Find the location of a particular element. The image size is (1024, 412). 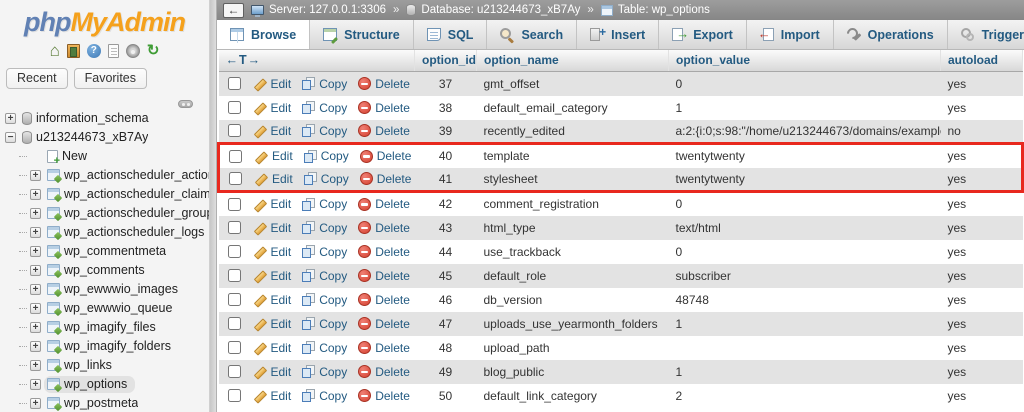

collapse-tree-icon is located at coordinates (185, 104).